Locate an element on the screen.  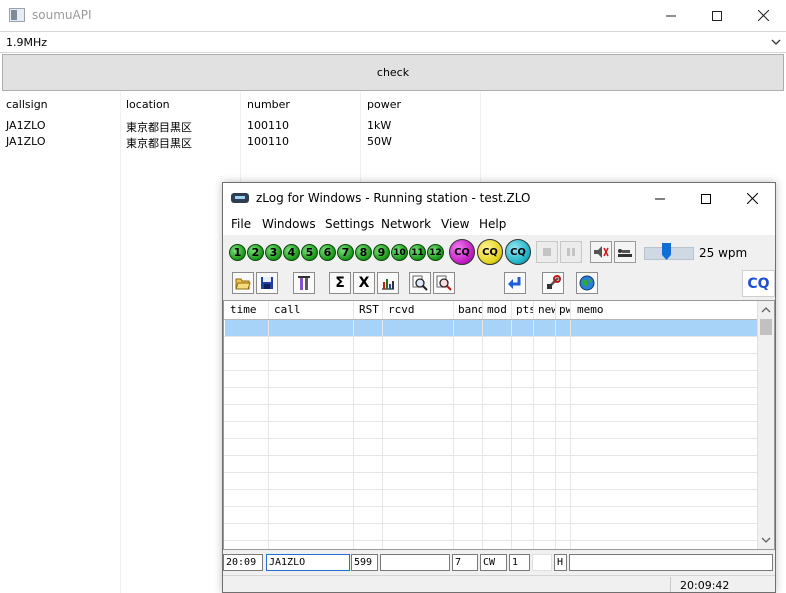
score-button: Σ is located at coordinates (340, 283).